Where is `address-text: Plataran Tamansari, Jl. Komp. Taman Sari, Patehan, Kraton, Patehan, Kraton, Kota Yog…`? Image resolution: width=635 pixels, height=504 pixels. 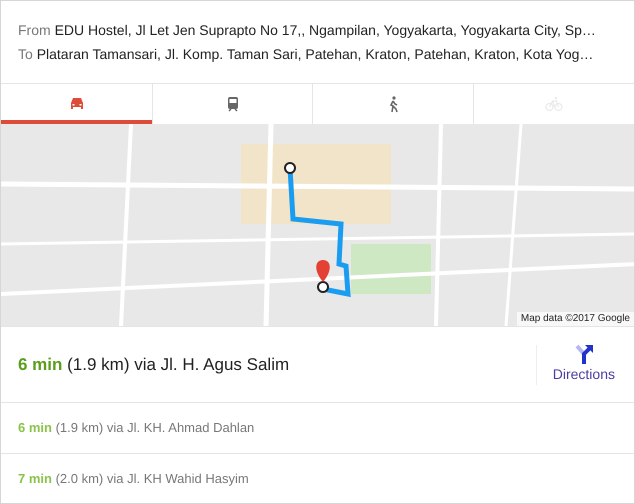
address-text: Plataran Tamansari, Jl. Komp. Taman Sari, Patehan, Kraton, Patehan, Kraton, Kota Yog… is located at coordinates (315, 54).